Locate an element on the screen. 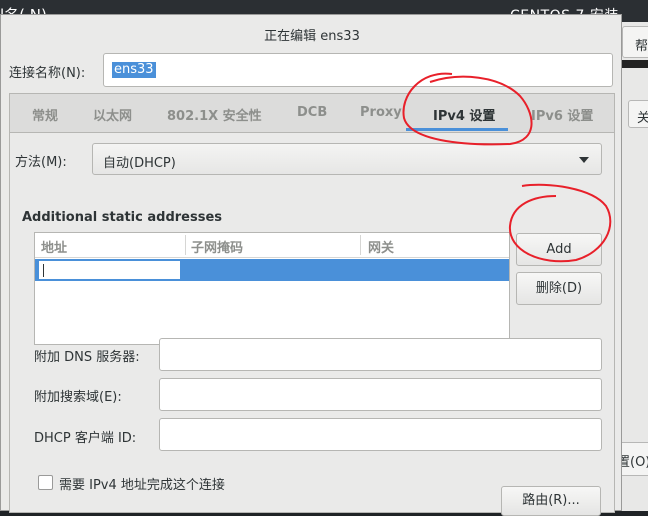 This screenshot has height=516, width=648. table-header: 地址 子网掩码 网关 is located at coordinates (272, 245).